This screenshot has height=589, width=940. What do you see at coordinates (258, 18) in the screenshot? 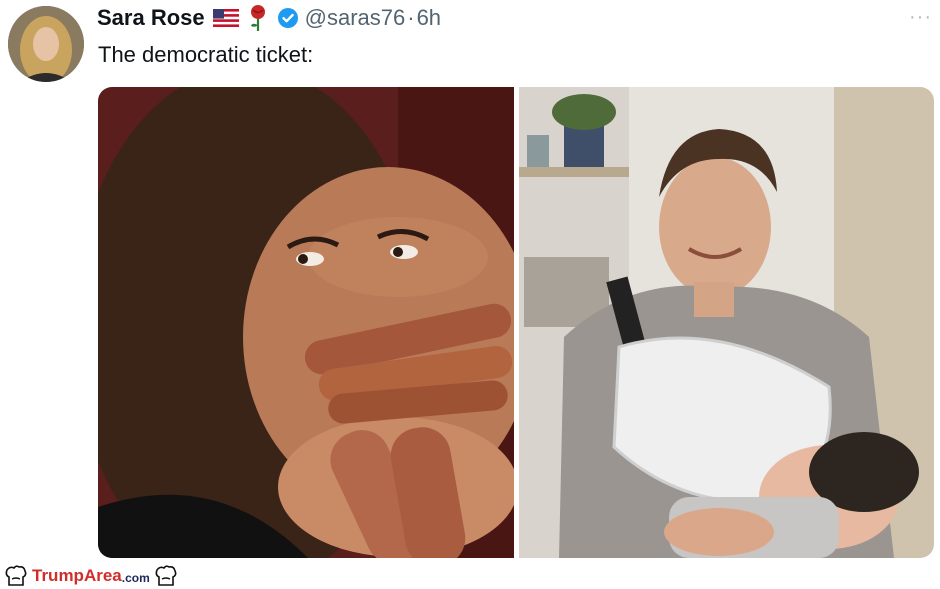
I see `rose-icon` at bounding box center [258, 18].